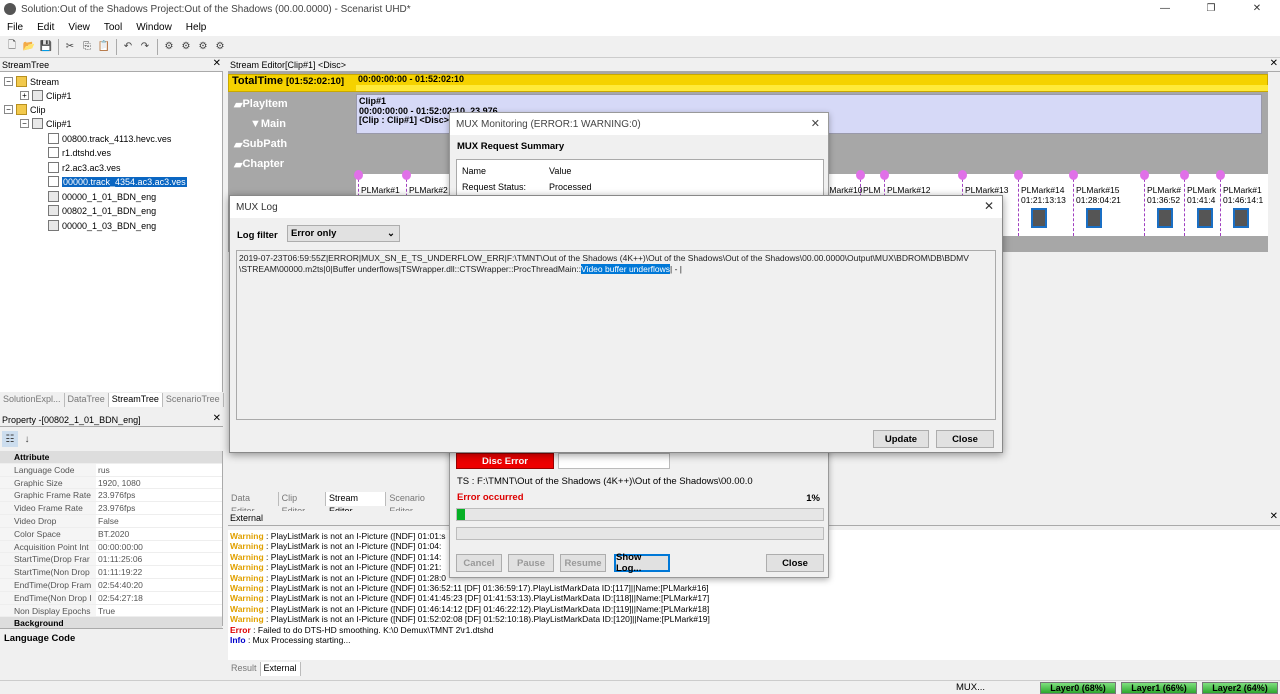  Describe the element at coordinates (154, 27) in the screenshot. I see `menu-window: Window` at that location.